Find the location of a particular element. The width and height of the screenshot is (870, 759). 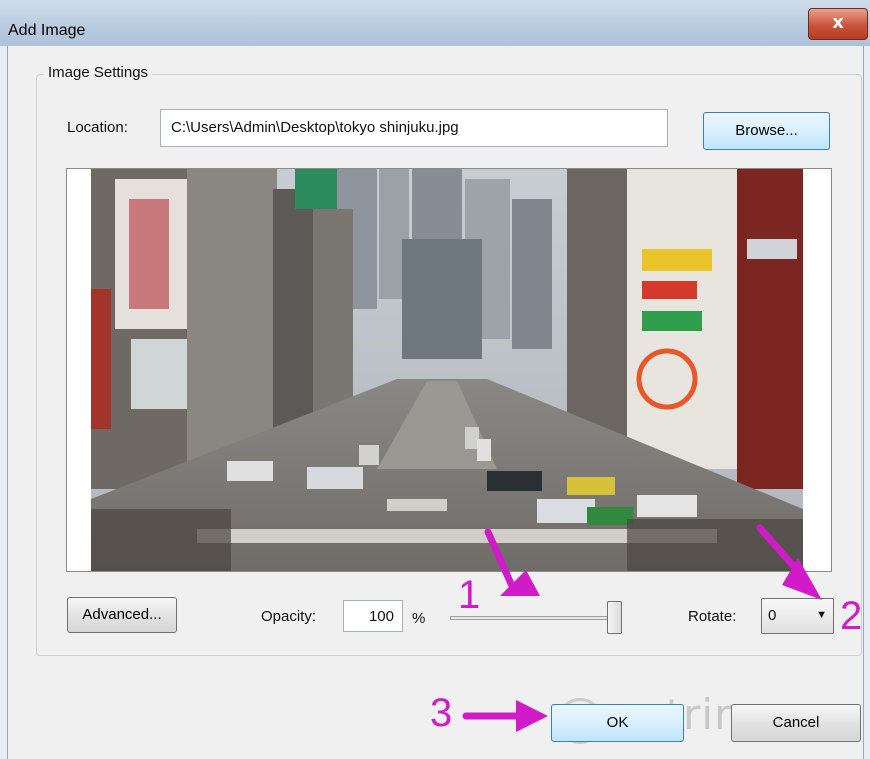

annotation-number-2: 2 is located at coordinates (851, 616).